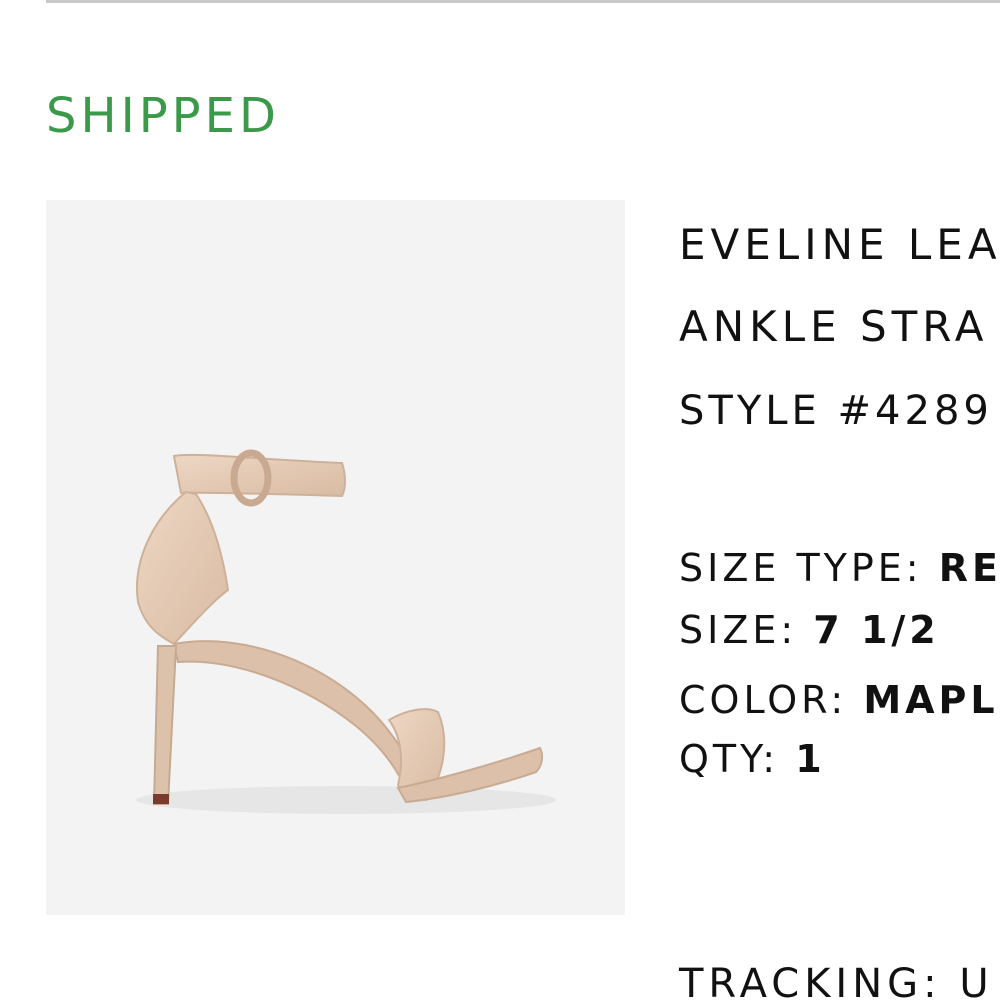  I want to click on qty-value: 1, so click(810, 759).